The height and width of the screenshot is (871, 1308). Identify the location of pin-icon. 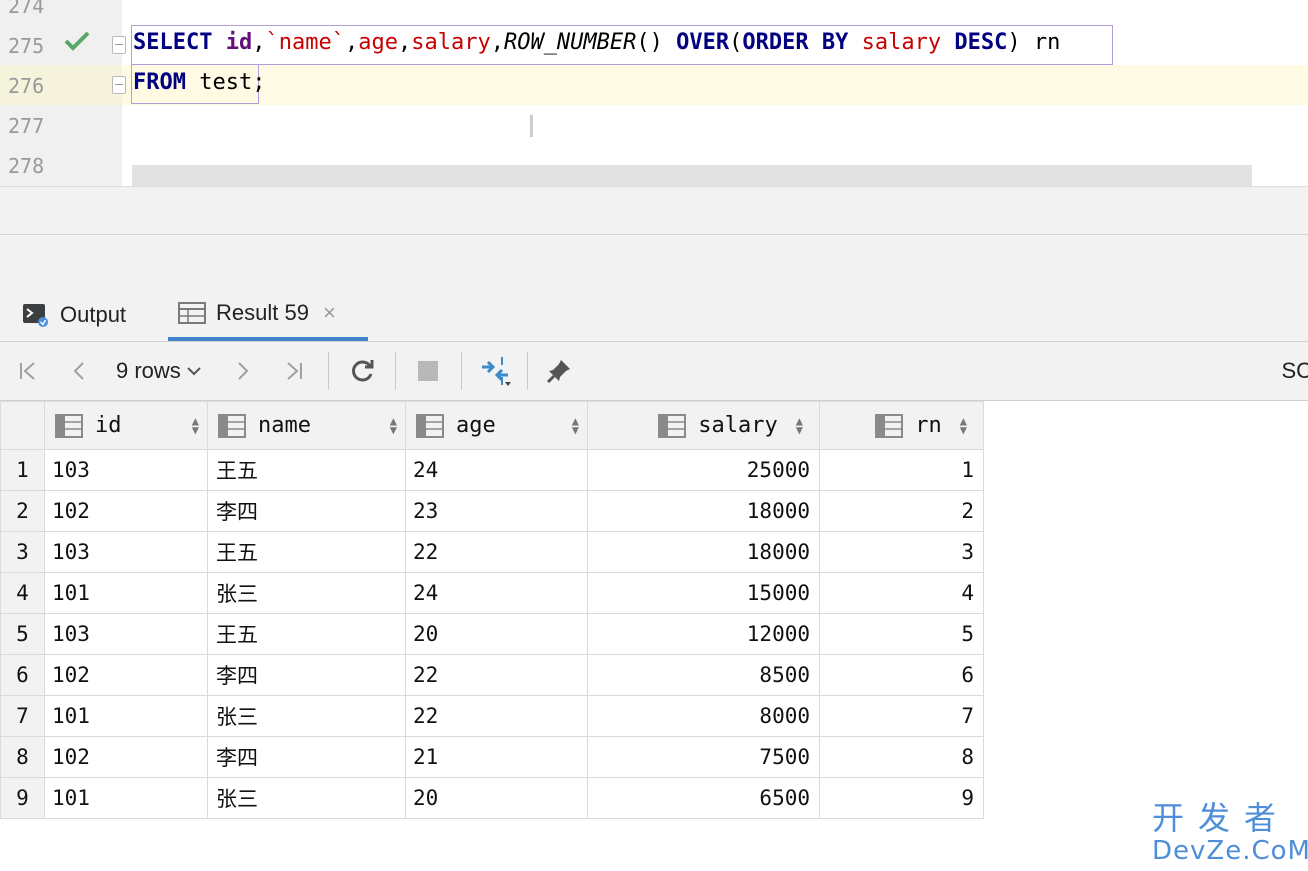
(559, 371).